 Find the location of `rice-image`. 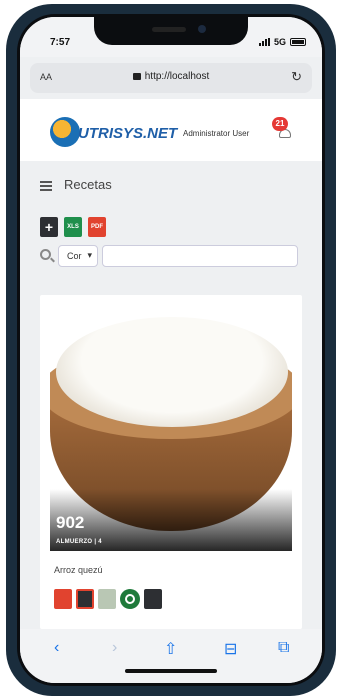

rice-image is located at coordinates (172, 372).